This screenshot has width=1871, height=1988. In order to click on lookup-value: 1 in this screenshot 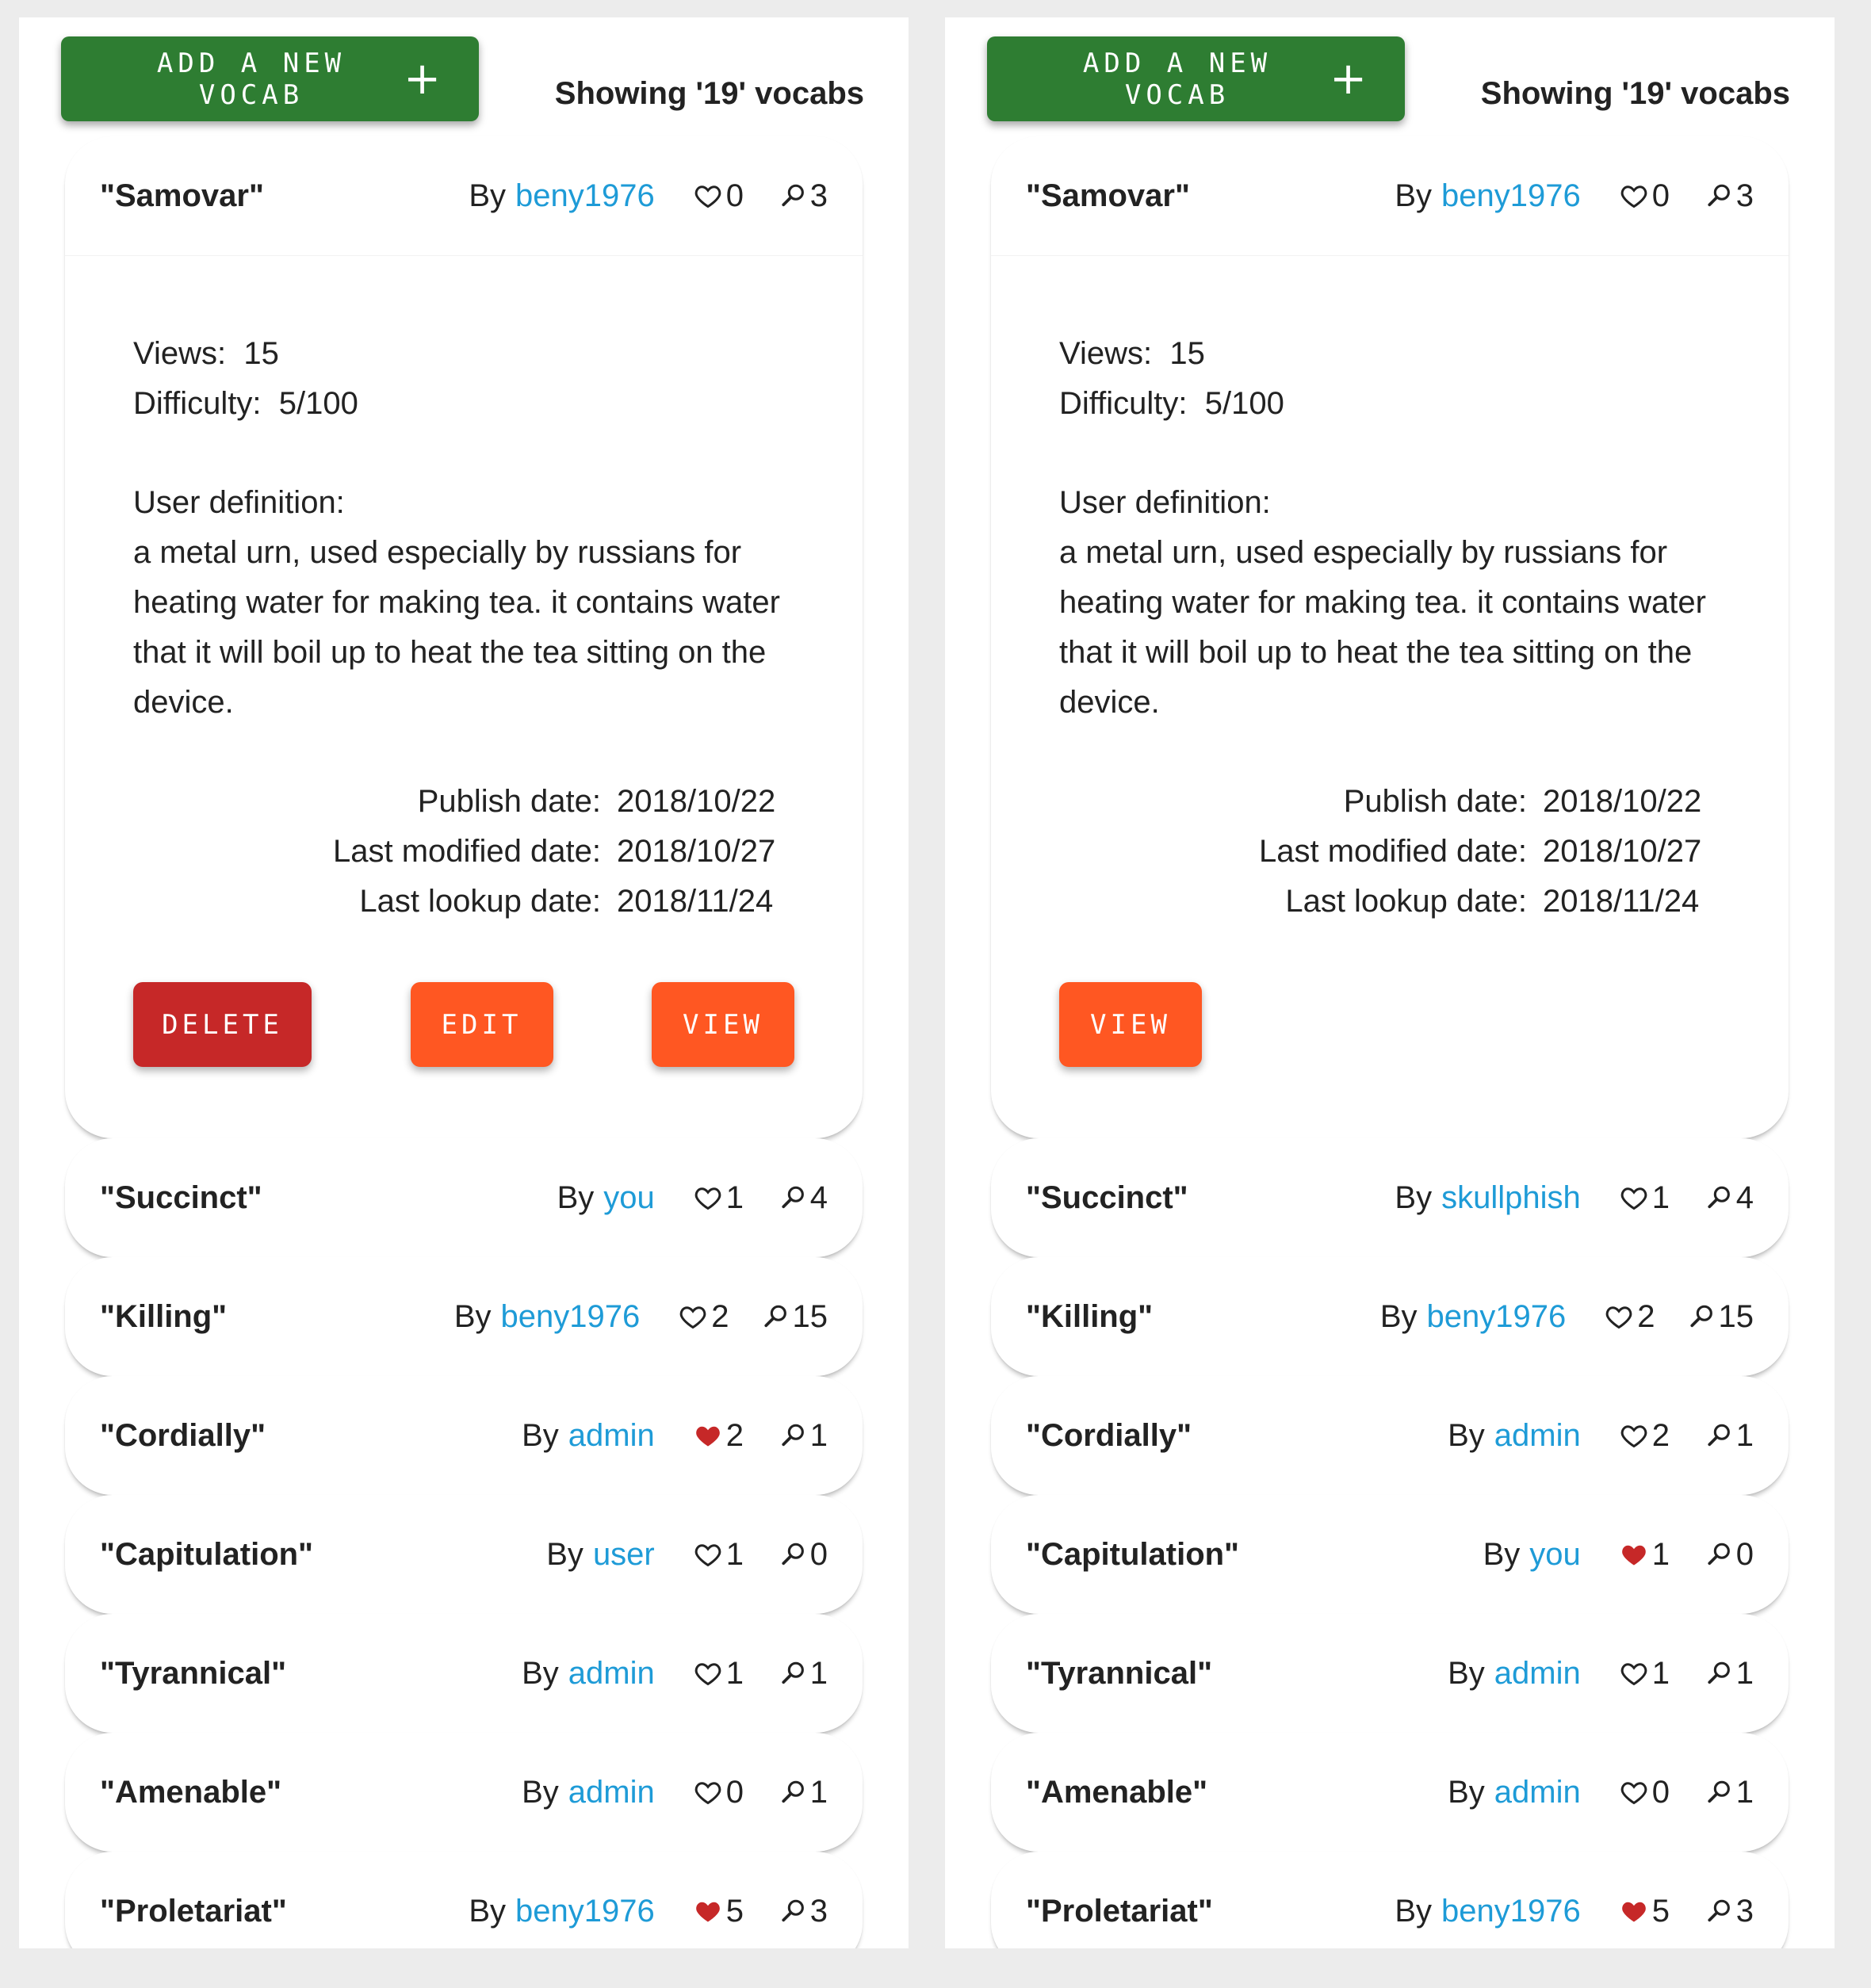, I will do `click(1744, 1435)`.